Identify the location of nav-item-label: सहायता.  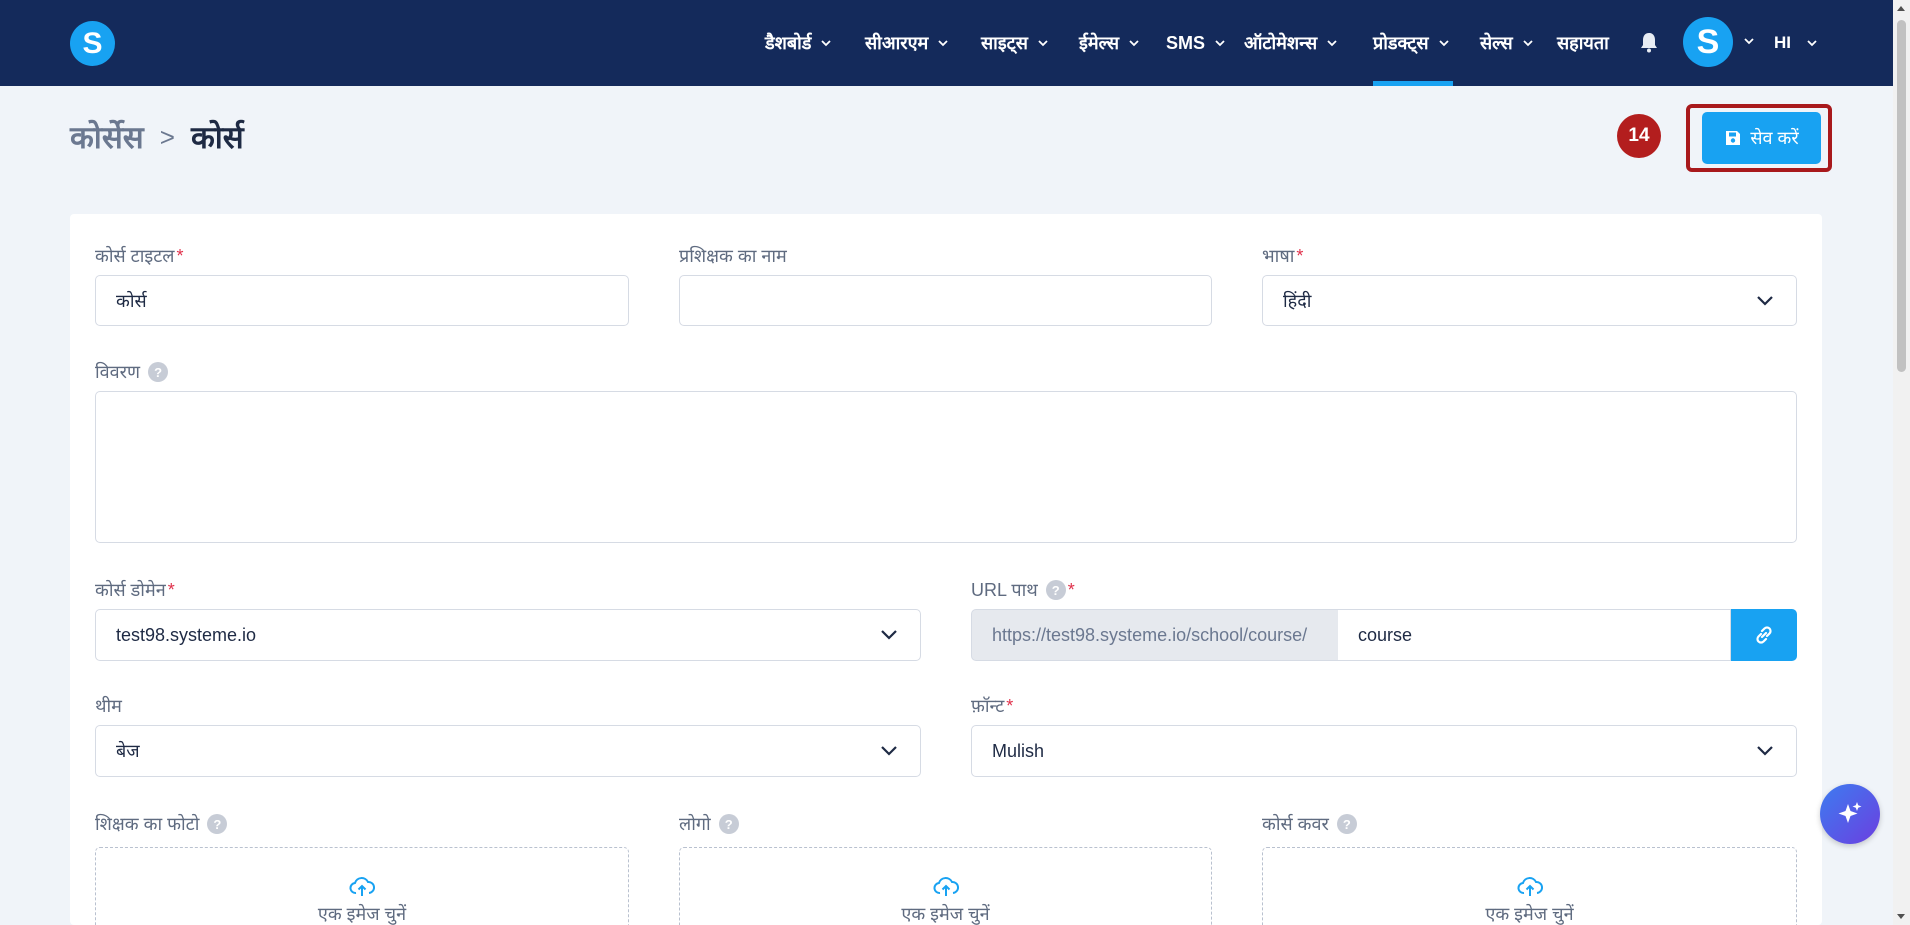
(1583, 43).